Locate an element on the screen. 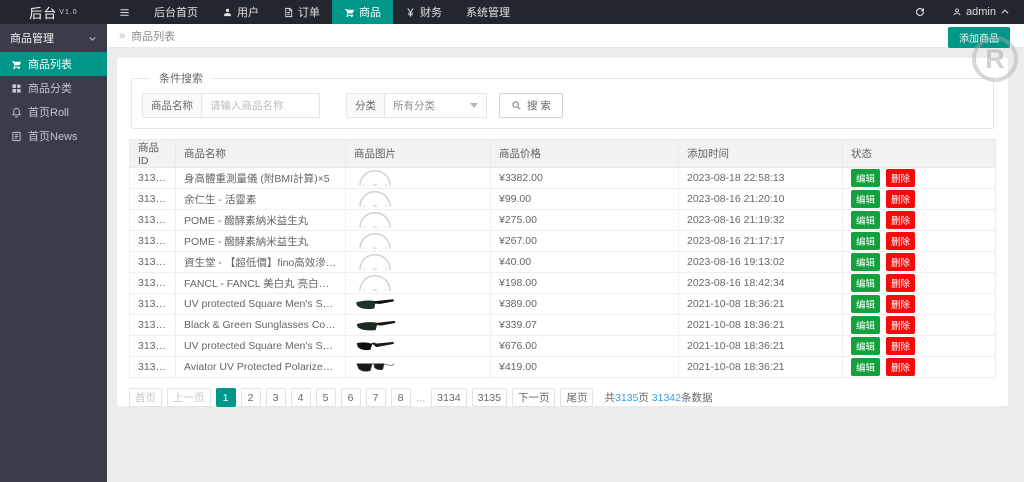  cell-product-price: ¥389.00 is located at coordinates (584, 304).